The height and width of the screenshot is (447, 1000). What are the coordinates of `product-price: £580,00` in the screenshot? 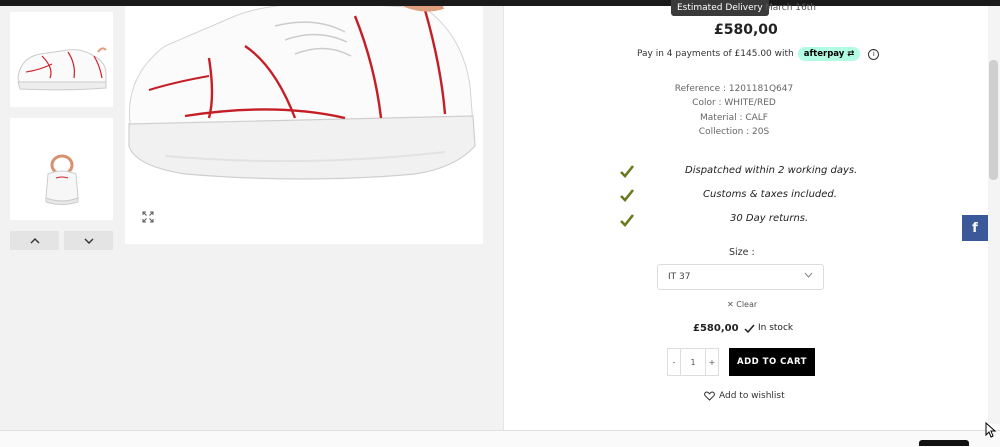 It's located at (746, 30).